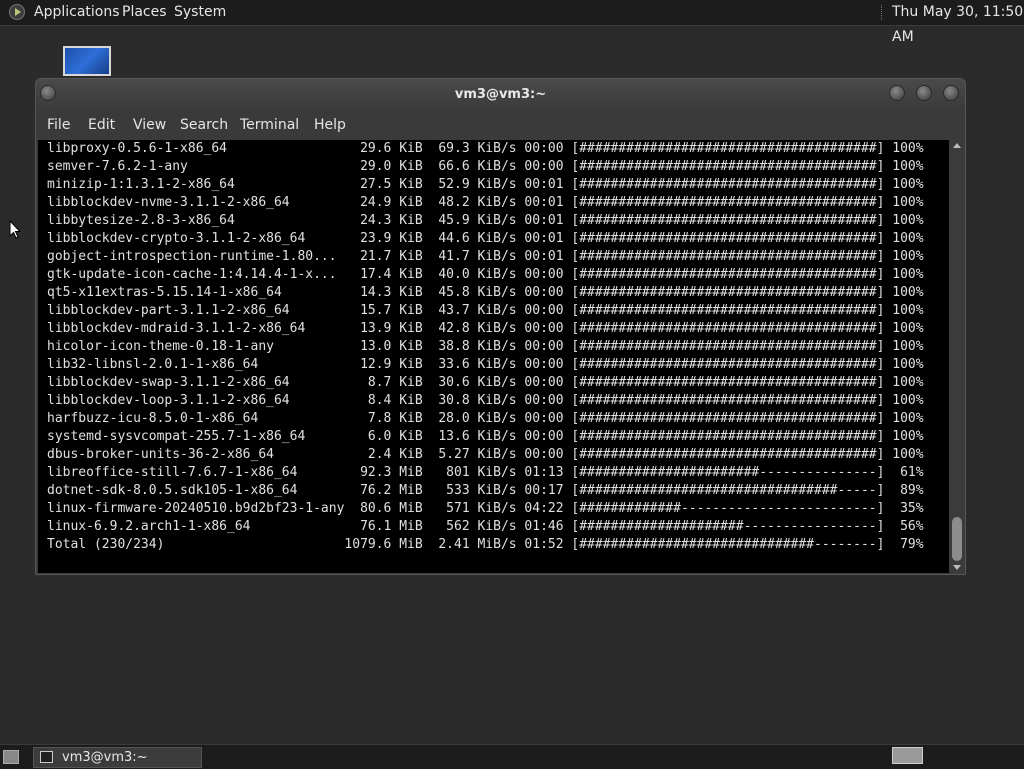  Describe the element at coordinates (144, 12) in the screenshot. I see `places-menu: Places` at that location.